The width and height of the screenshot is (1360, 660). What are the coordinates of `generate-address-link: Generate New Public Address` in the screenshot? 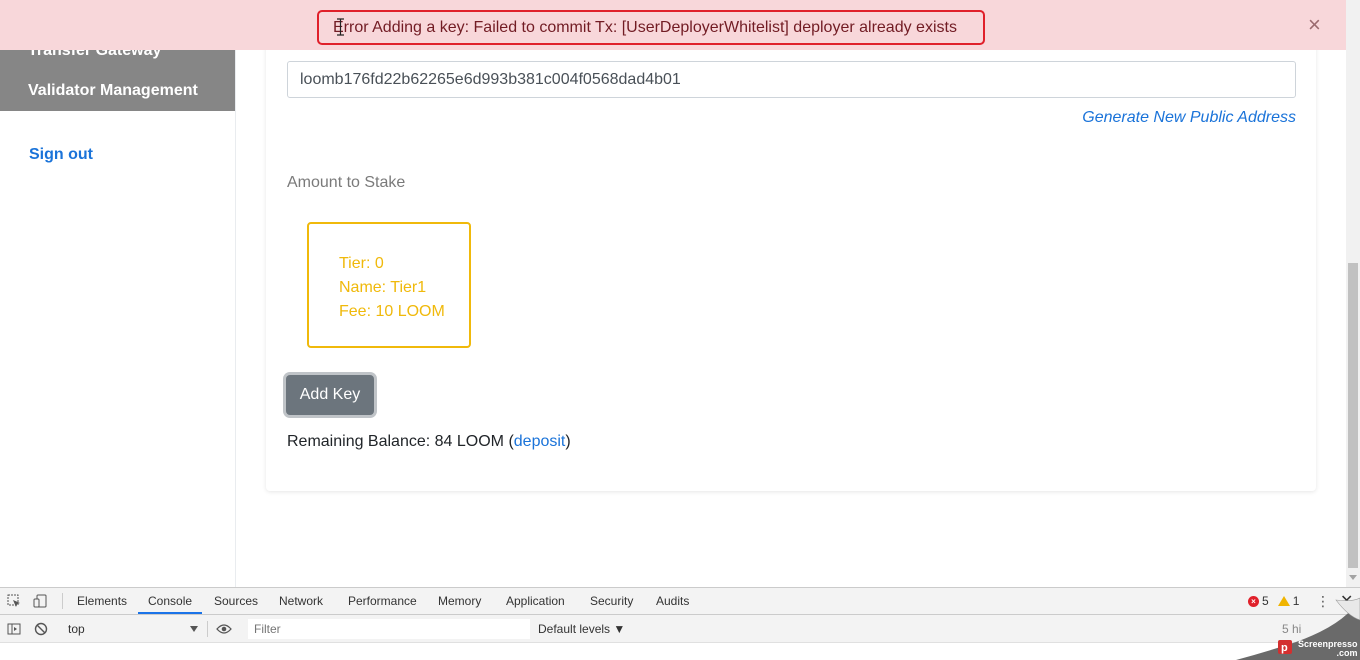 It's located at (1189, 118).